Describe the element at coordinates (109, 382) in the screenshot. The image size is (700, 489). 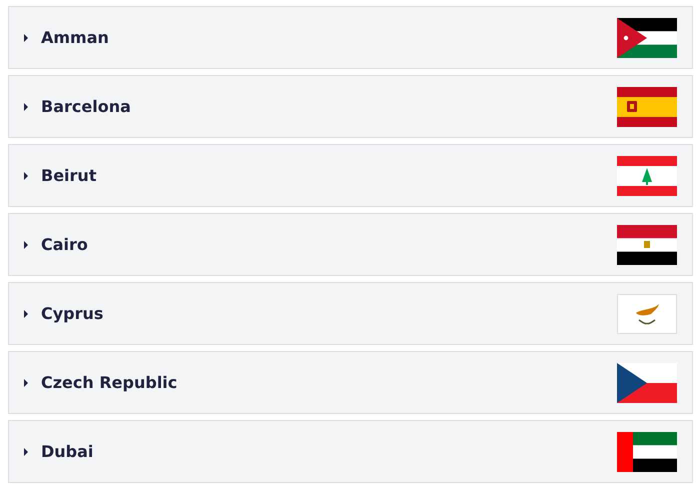
I see `destination-name: Czech Republic` at that location.